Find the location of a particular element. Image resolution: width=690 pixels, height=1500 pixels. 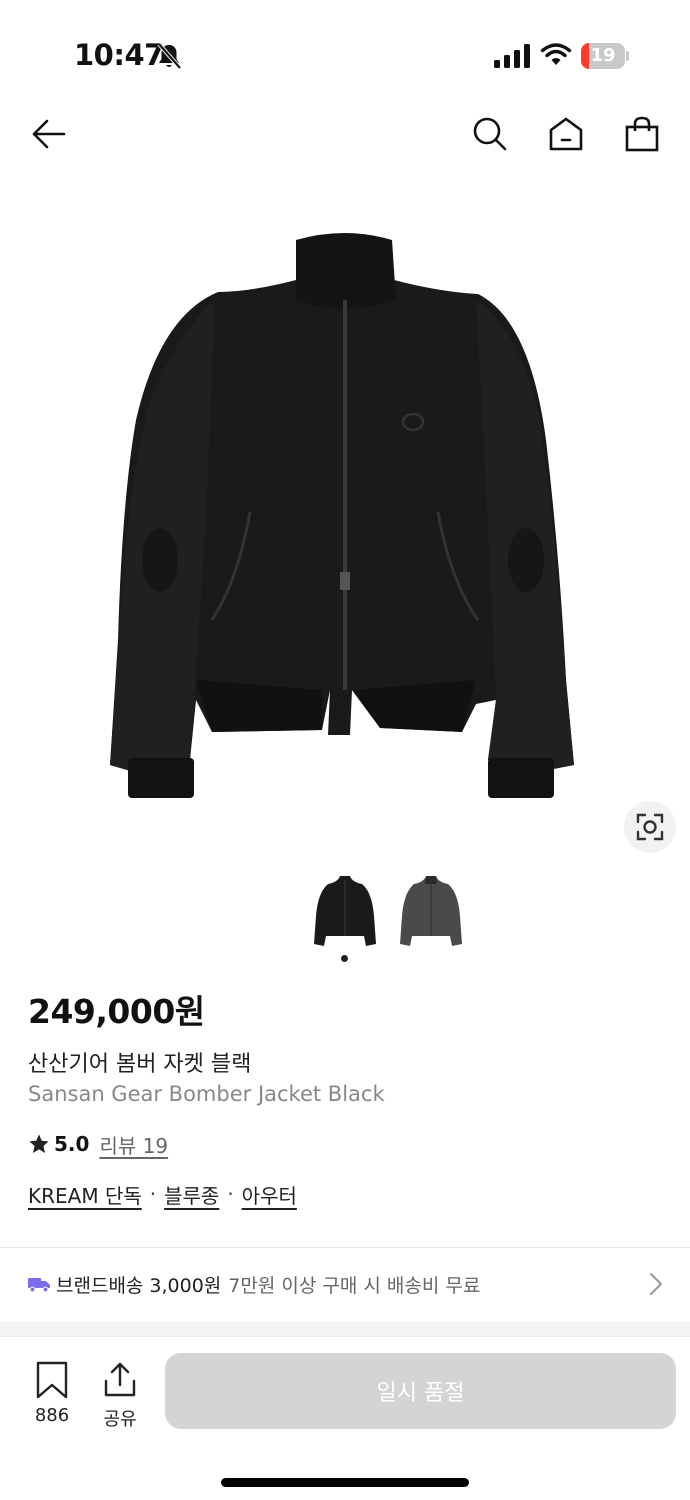

star-icon is located at coordinates (39, 1143).